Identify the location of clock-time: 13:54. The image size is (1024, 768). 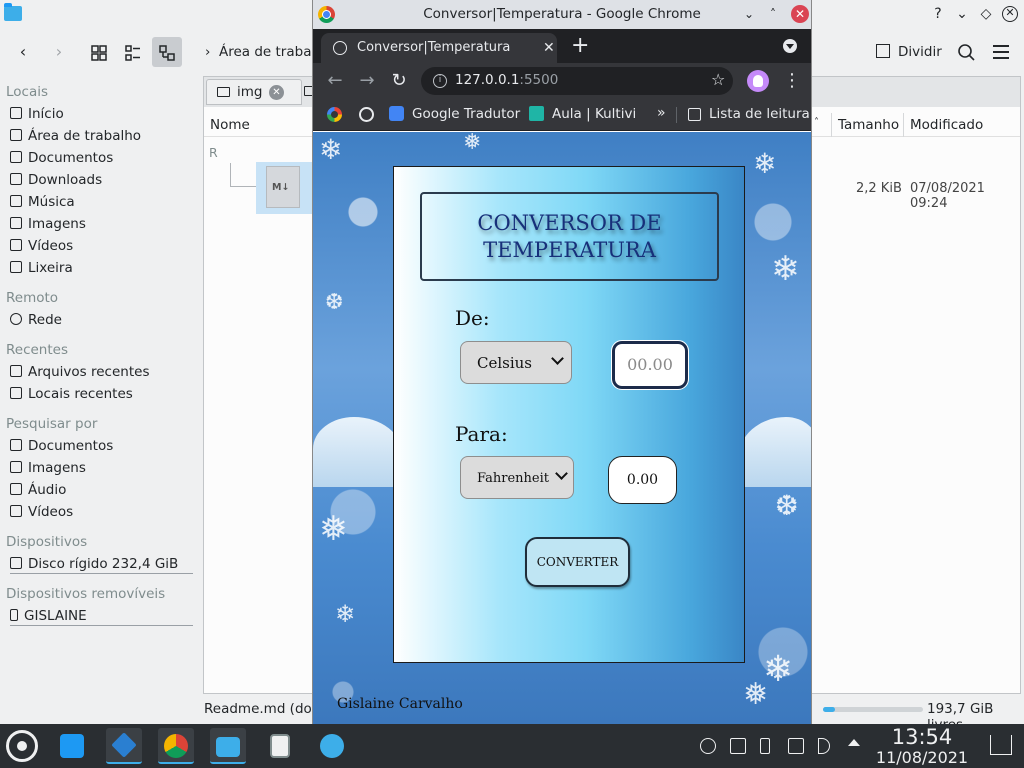
(922, 737).